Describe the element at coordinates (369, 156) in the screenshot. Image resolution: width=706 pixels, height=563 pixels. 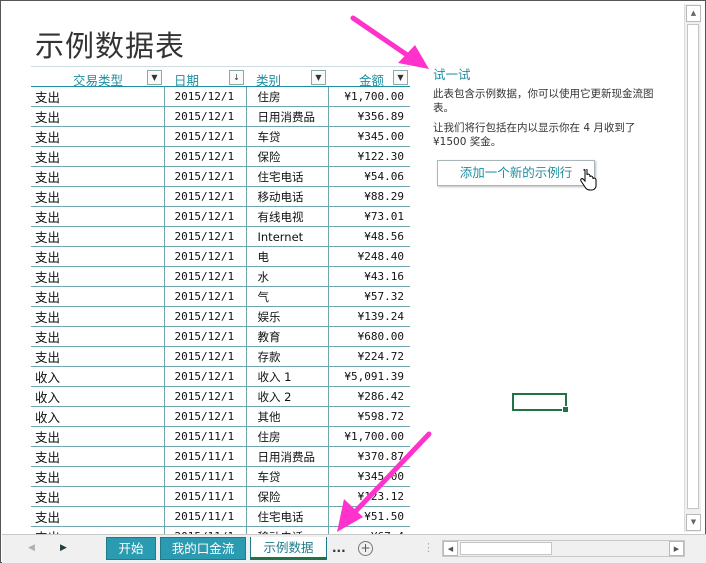
I see `cell-amount: ¥122.30` at that location.